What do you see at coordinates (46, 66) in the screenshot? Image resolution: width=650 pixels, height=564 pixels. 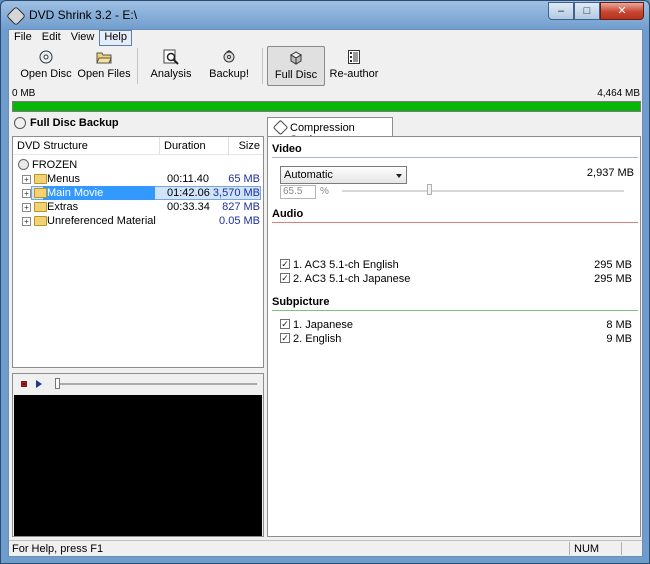 I see `open-disc-button: Open Disc` at bounding box center [46, 66].